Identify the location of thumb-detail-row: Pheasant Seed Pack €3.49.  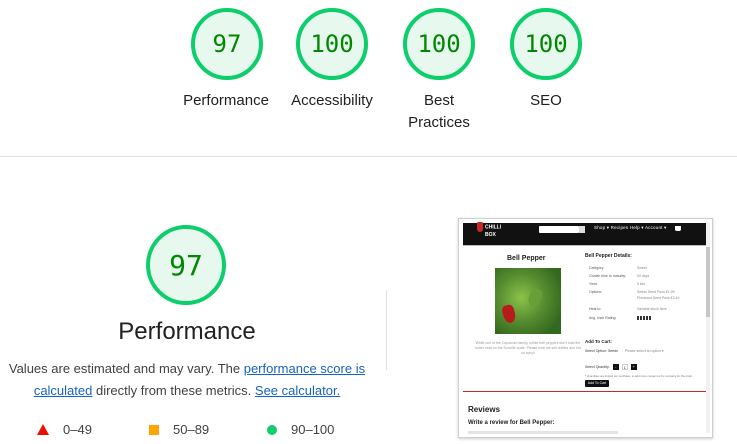
(644, 298).